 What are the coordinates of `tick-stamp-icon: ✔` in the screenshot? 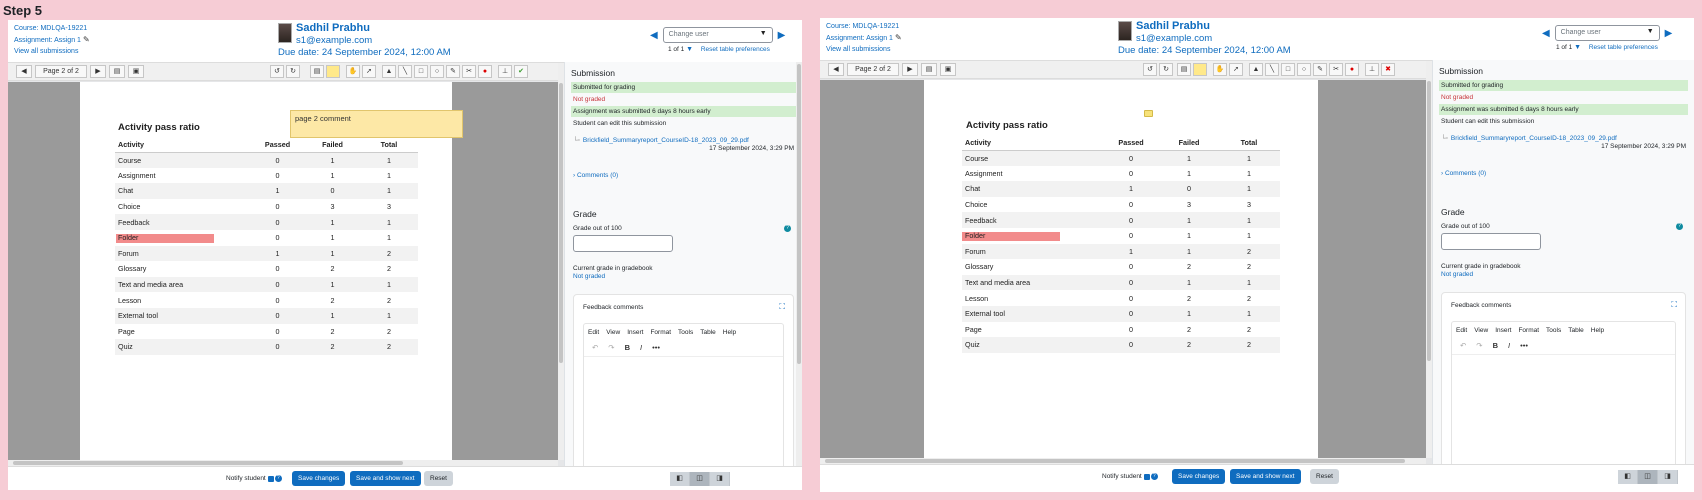 It's located at (521, 71).